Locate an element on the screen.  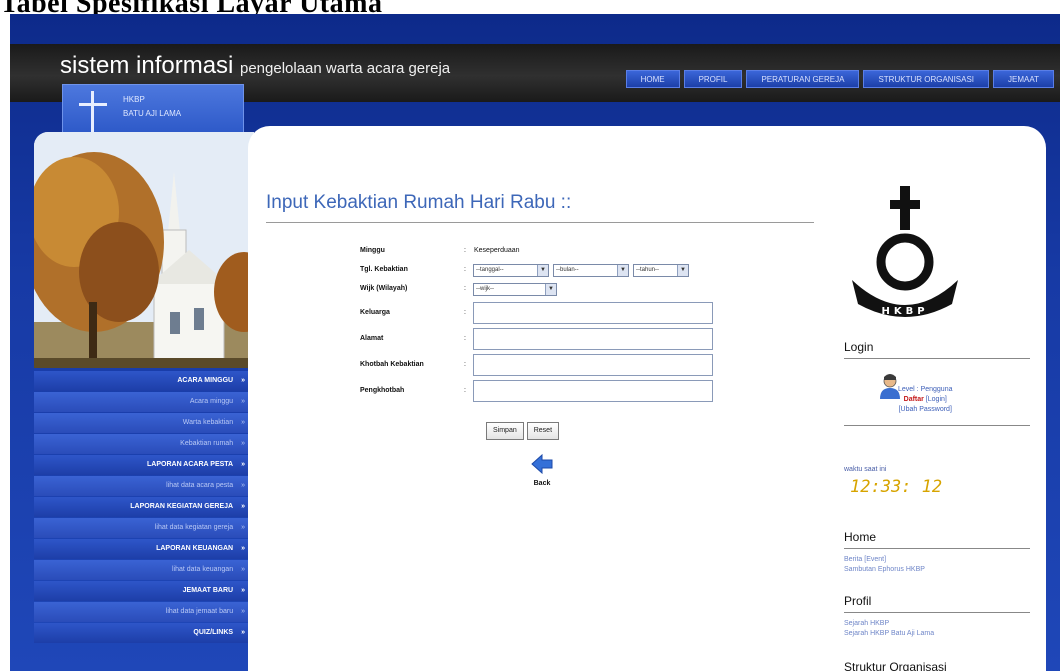
form-buttons: Simpan Reset is located at coordinates (523, 431).